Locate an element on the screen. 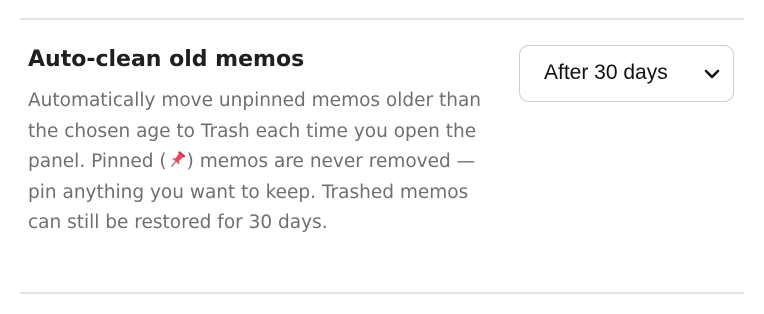 The image size is (764, 314). top-divider is located at coordinates (382, 19).